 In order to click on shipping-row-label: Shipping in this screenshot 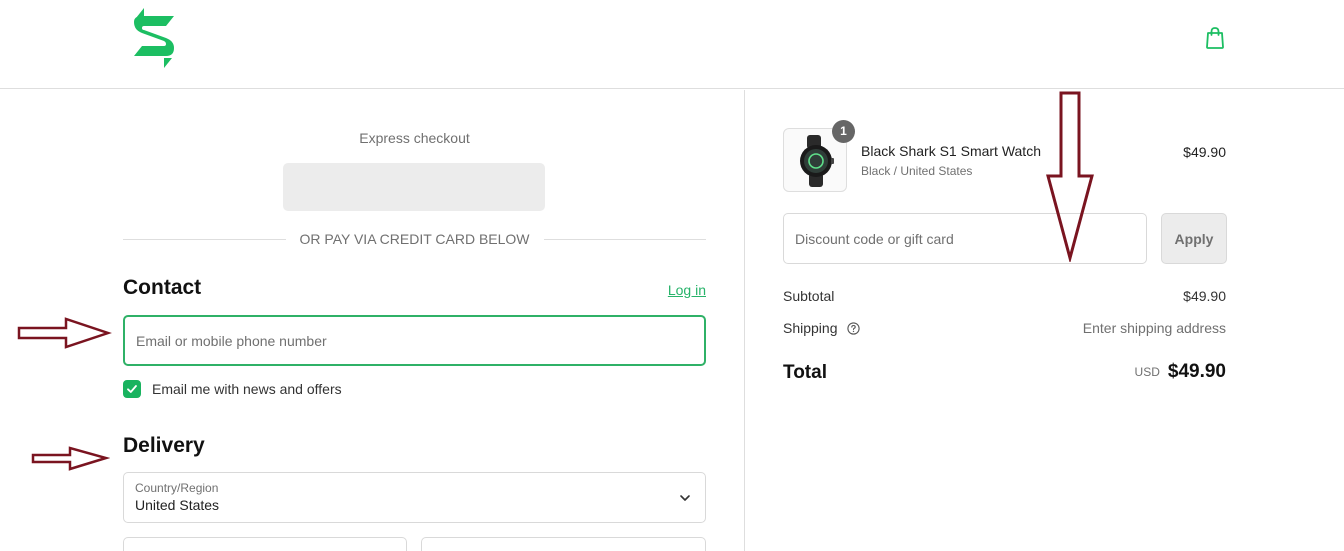, I will do `click(822, 328)`.